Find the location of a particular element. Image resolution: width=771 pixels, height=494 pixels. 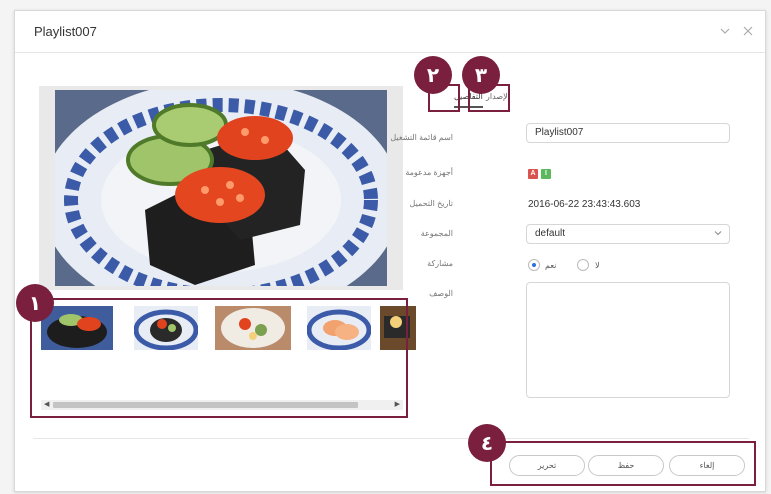

callout-number-1: ١ is located at coordinates (35, 303).